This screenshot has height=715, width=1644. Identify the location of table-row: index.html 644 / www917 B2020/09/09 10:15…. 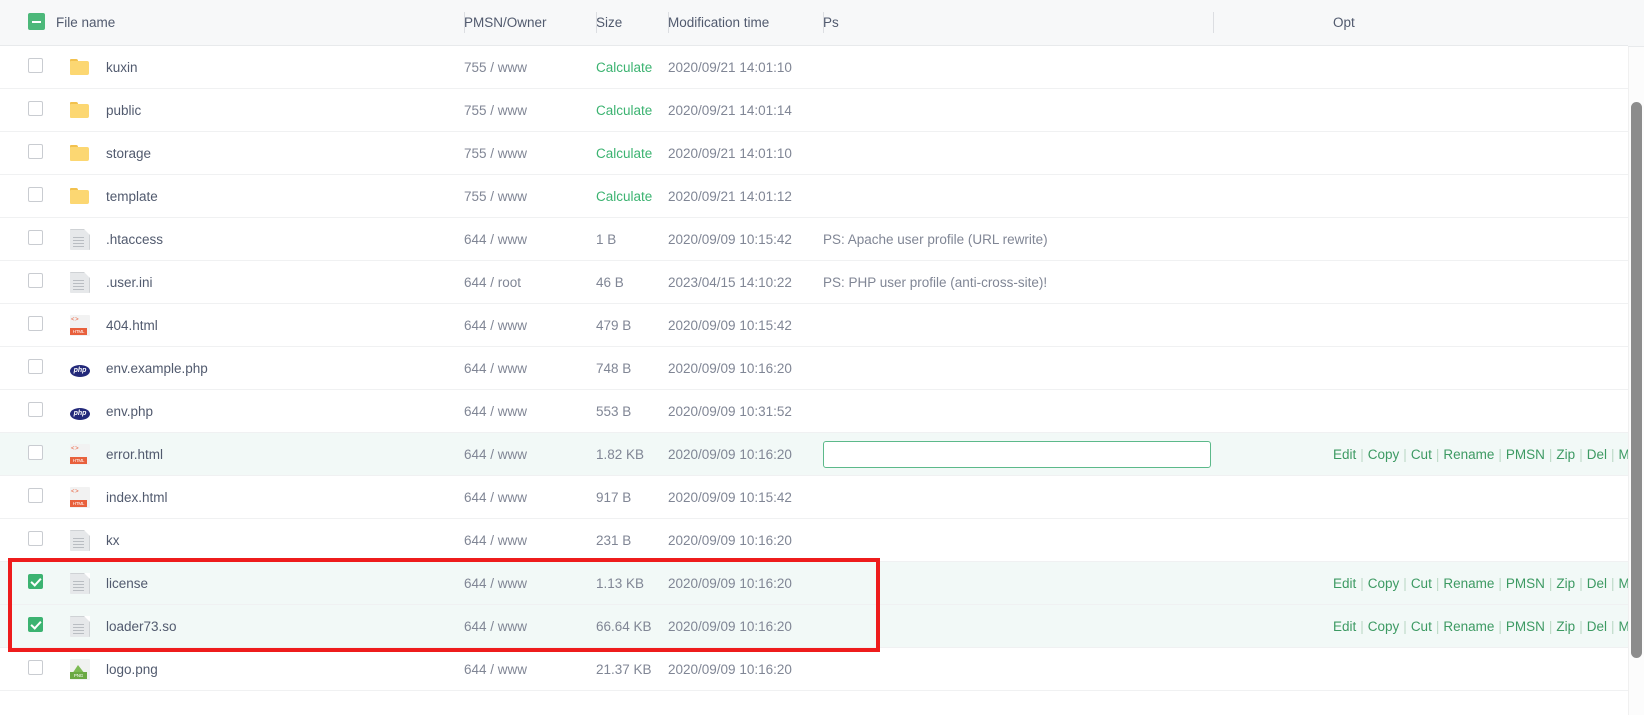
(814, 497).